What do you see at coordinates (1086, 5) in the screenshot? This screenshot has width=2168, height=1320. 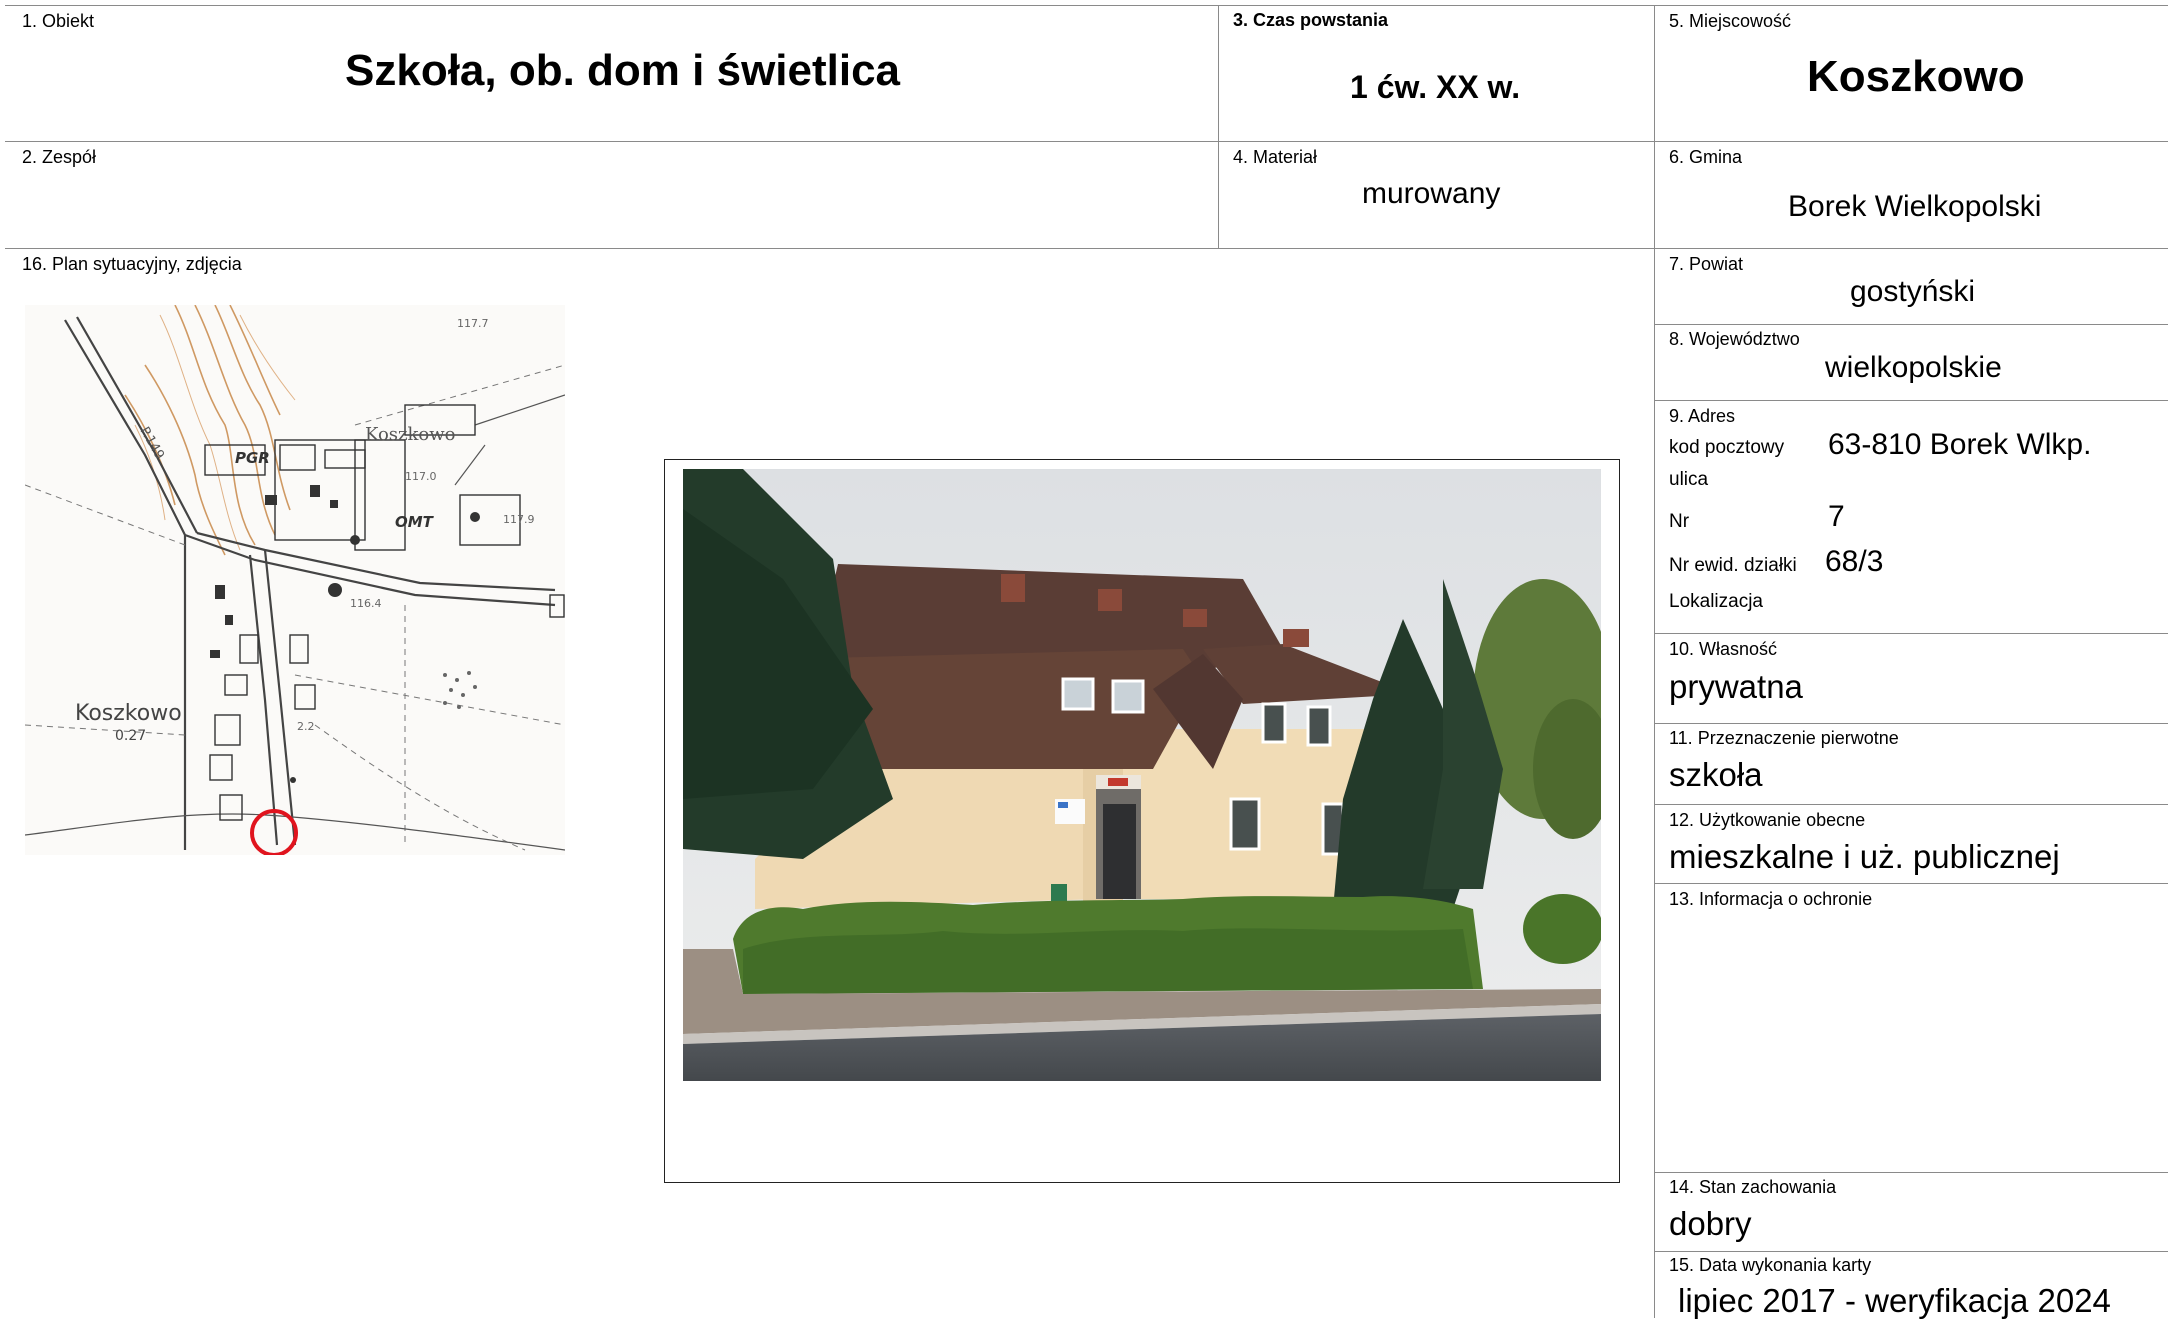 I see `rule-top` at bounding box center [1086, 5].